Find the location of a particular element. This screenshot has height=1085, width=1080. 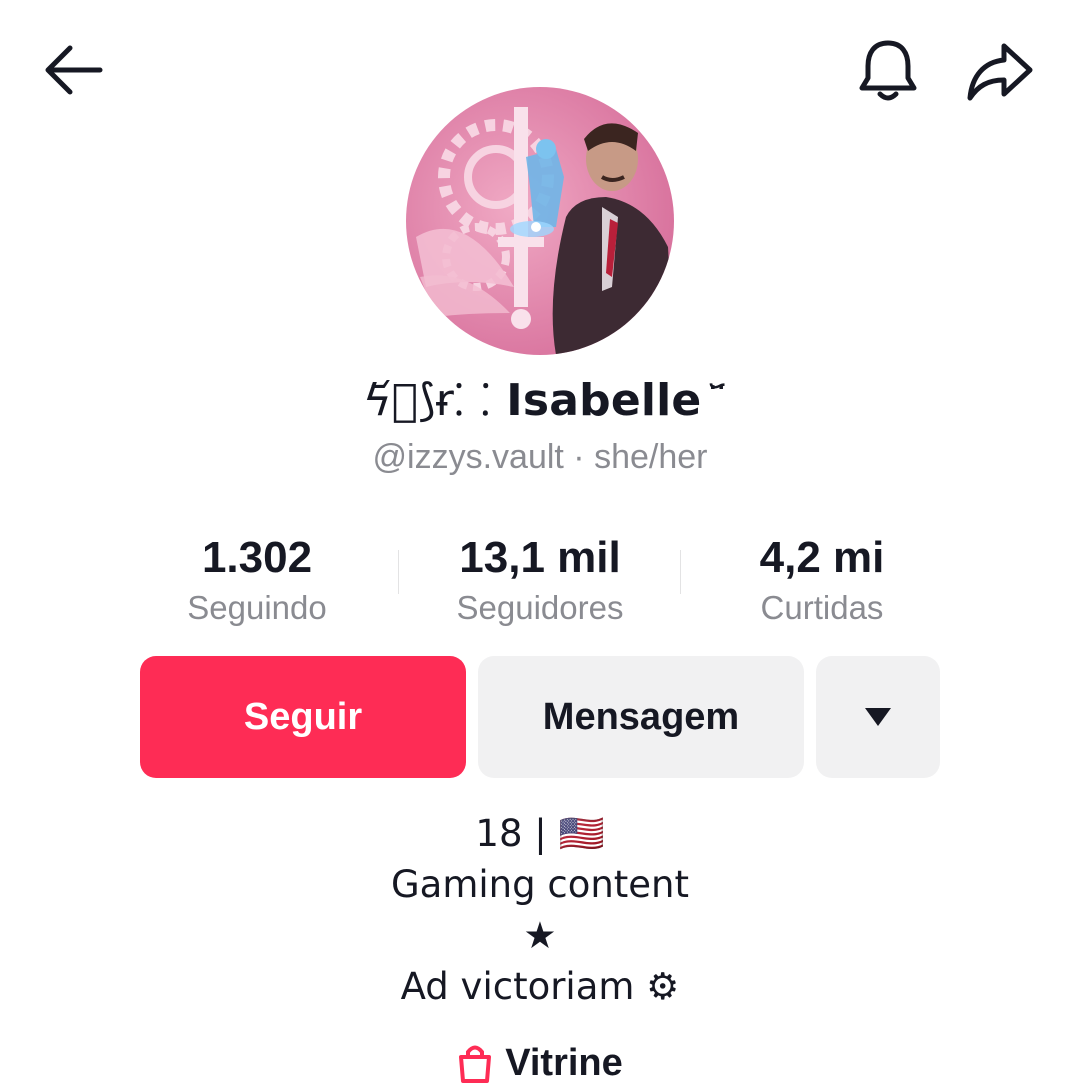

message-button: Mensagem is located at coordinates (641, 717).